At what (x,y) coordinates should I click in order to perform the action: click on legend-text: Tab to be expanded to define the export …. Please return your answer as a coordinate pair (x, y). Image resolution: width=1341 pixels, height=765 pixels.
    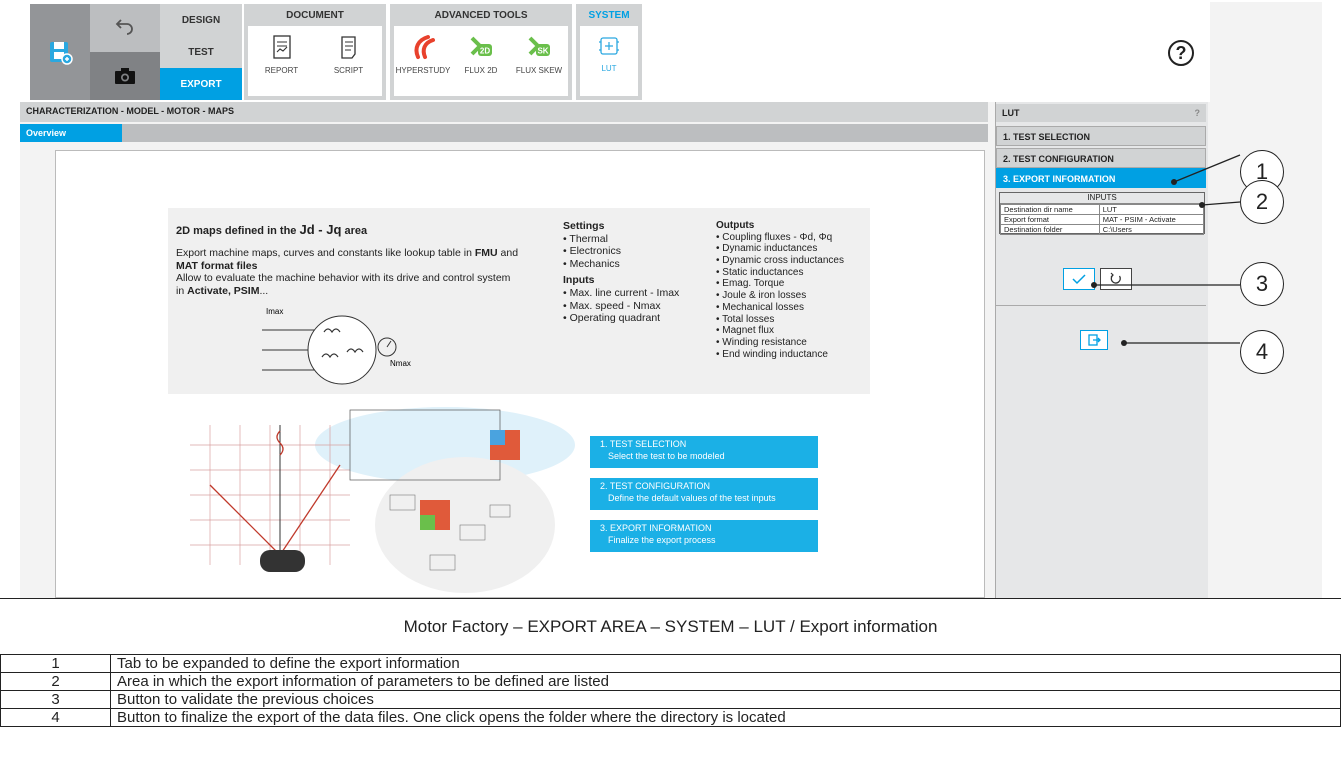
    Looking at the image, I should click on (725, 663).